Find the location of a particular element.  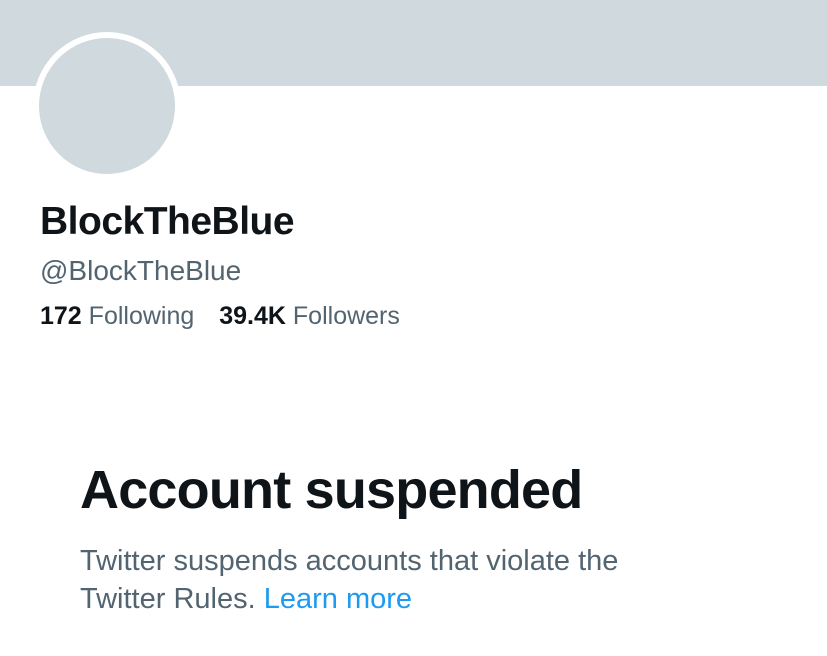

profile-stats: 172 Following 39.4K Followers is located at coordinates (229, 316).